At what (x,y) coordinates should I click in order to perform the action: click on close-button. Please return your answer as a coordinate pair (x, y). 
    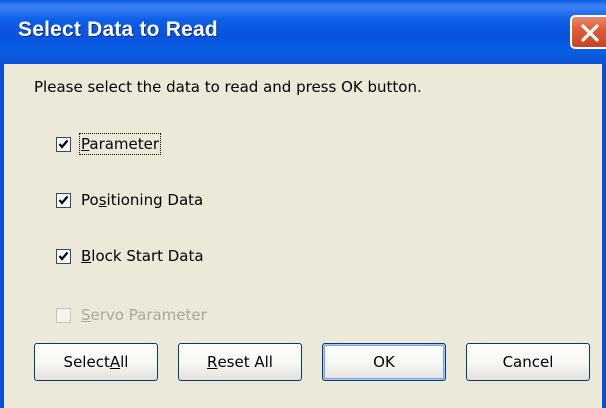
    Looking at the image, I should click on (588, 32).